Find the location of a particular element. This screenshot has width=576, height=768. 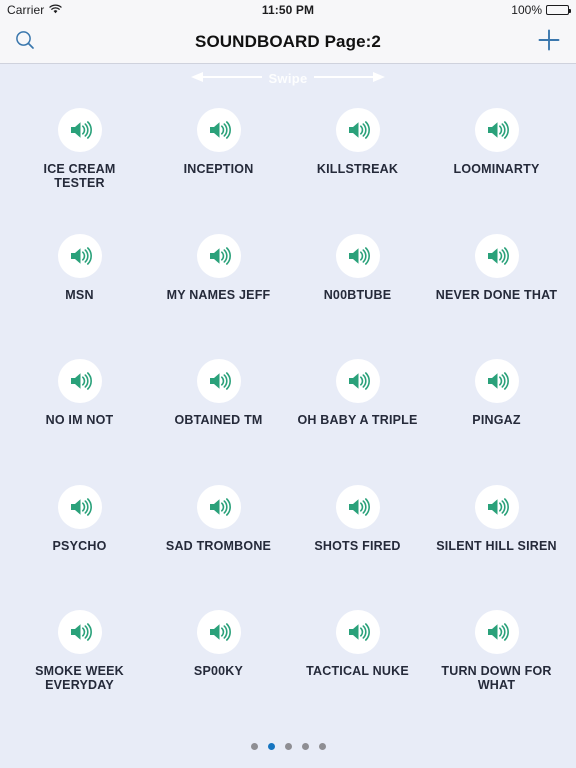

arrow-left-icon is located at coordinates (226, 78).